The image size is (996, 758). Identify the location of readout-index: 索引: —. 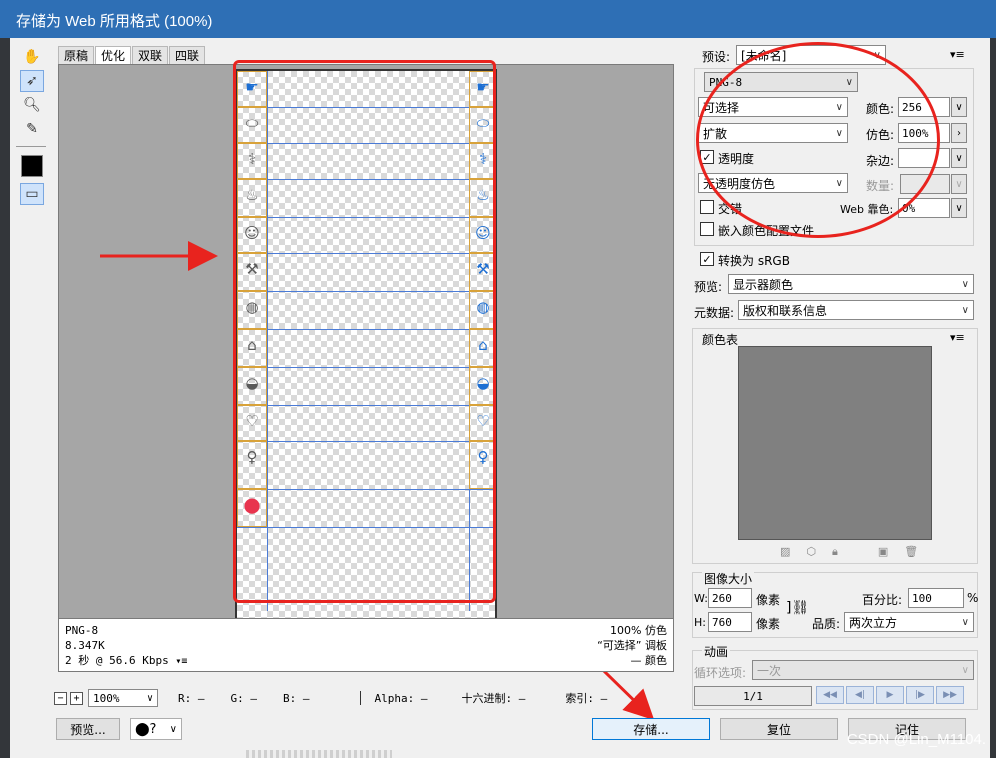
(586, 698).